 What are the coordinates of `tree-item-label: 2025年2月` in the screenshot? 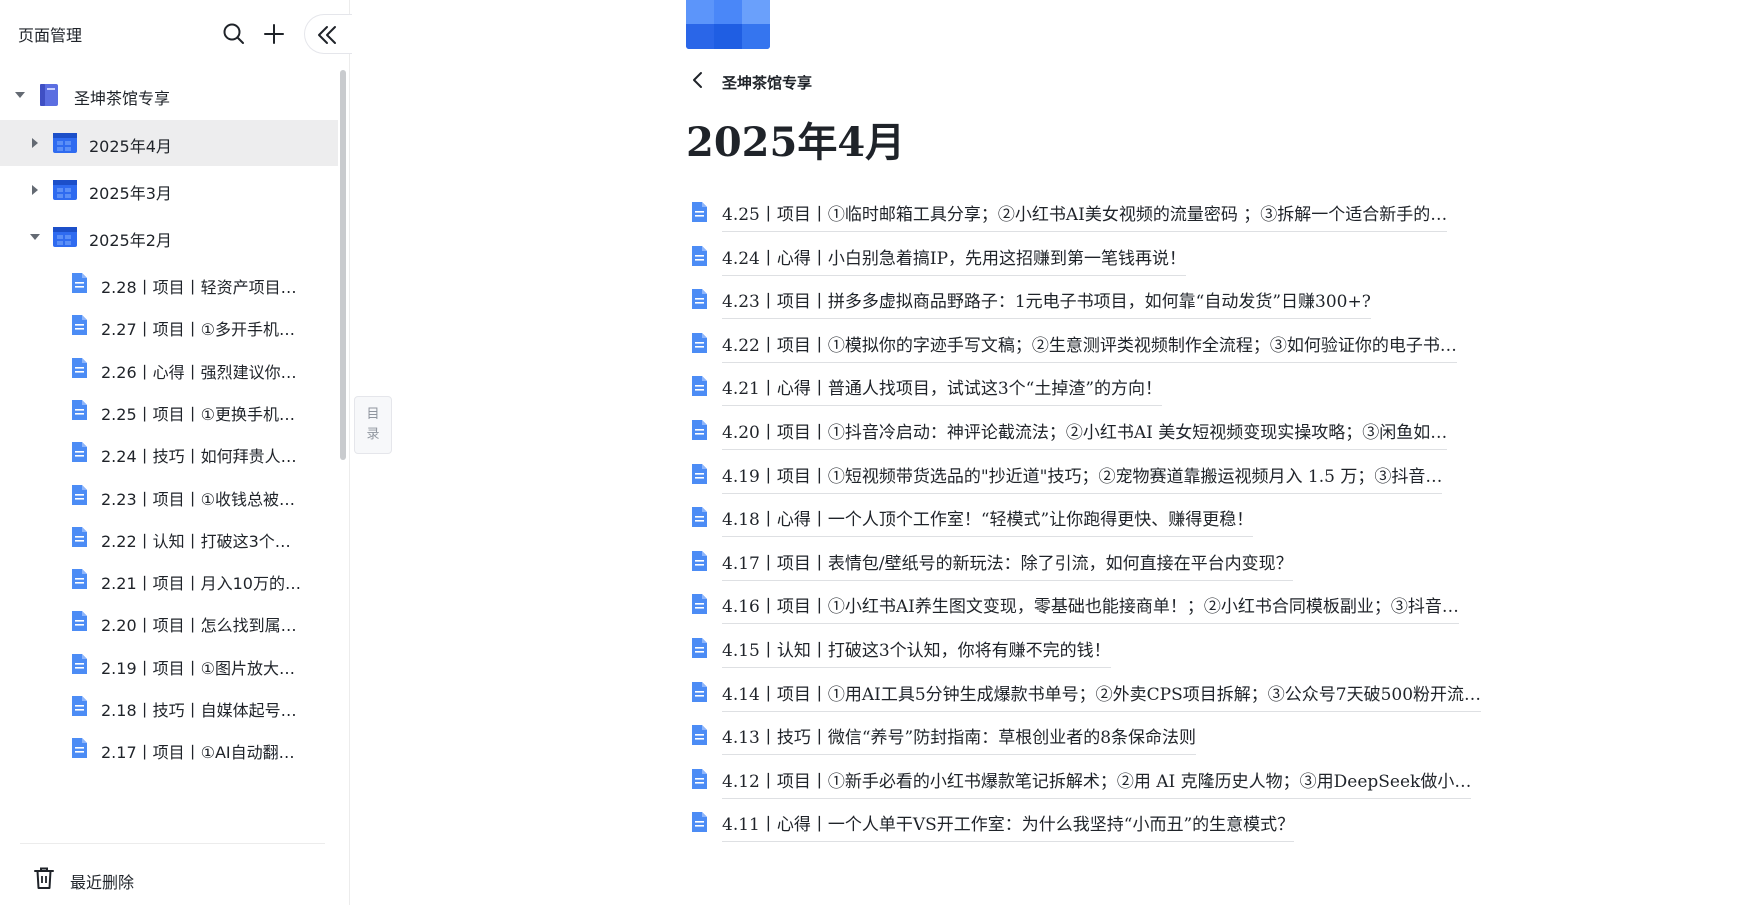 It's located at (130, 240).